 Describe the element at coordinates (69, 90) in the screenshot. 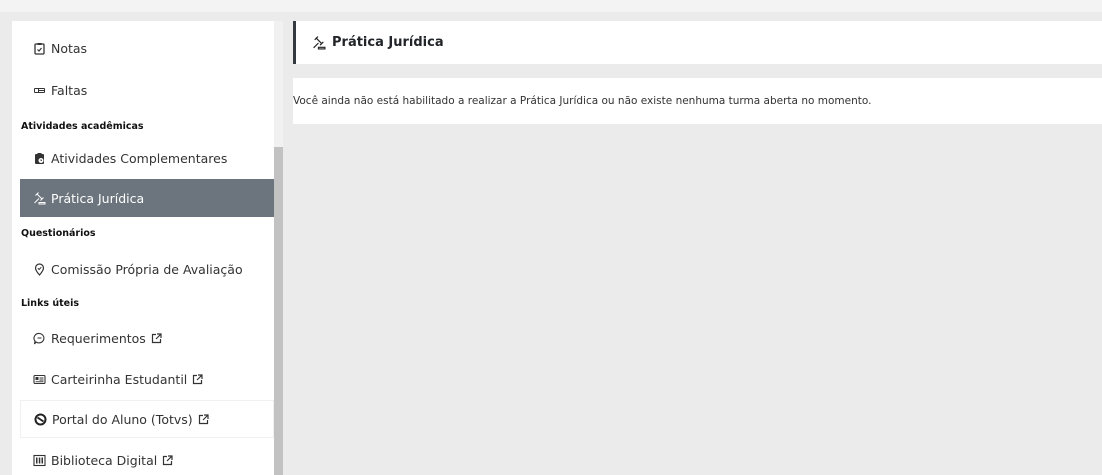

I see `sidebar-item-label: Faltas` at that location.